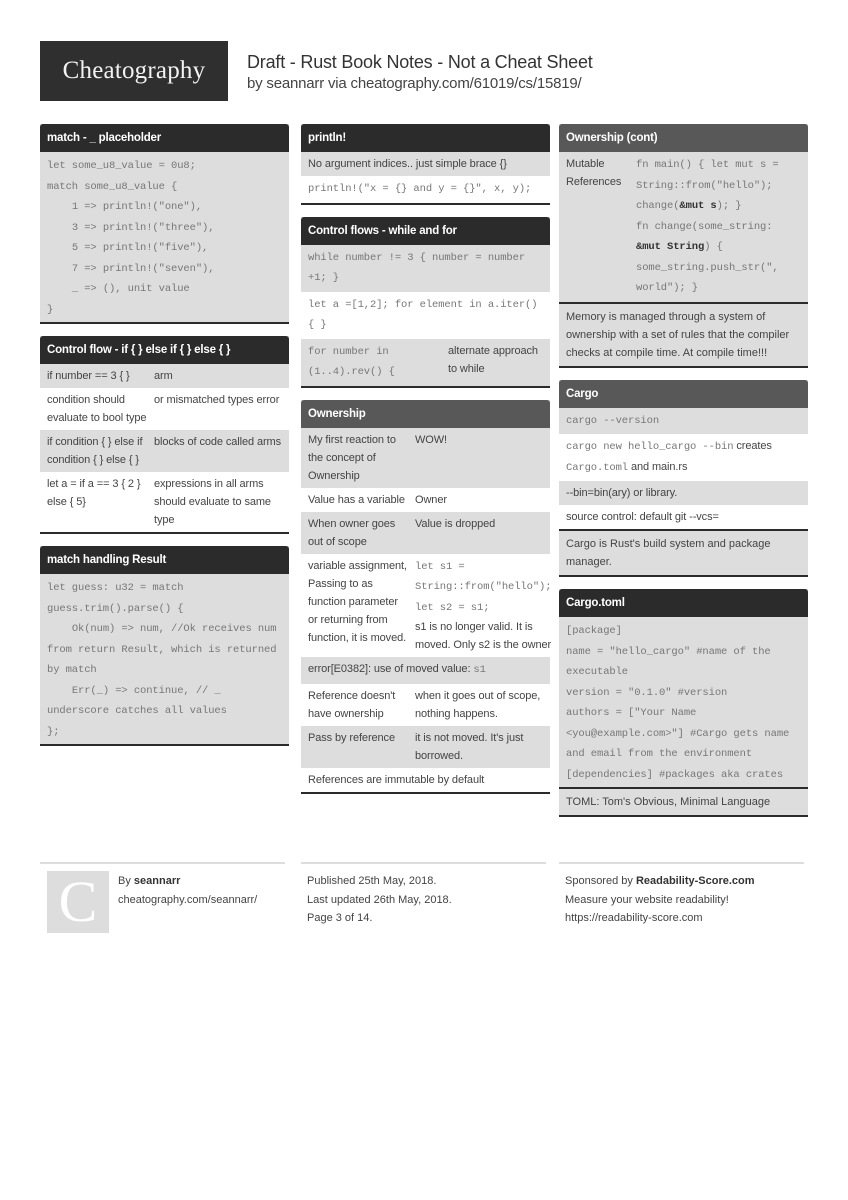  I want to click on row-key: When owner goes out of scope, so click(352, 532).